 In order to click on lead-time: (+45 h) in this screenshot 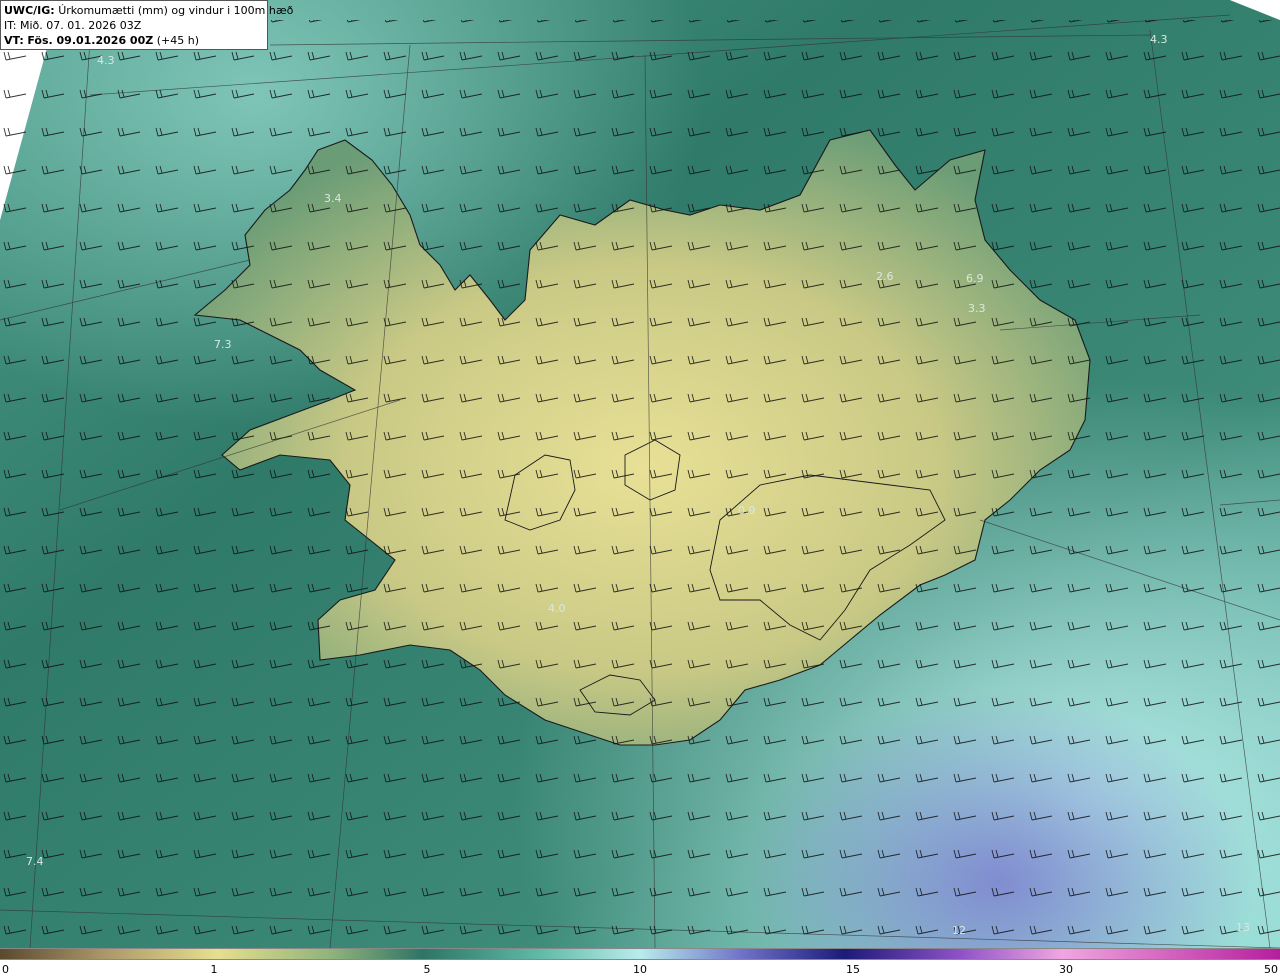, I will do `click(177, 40)`.